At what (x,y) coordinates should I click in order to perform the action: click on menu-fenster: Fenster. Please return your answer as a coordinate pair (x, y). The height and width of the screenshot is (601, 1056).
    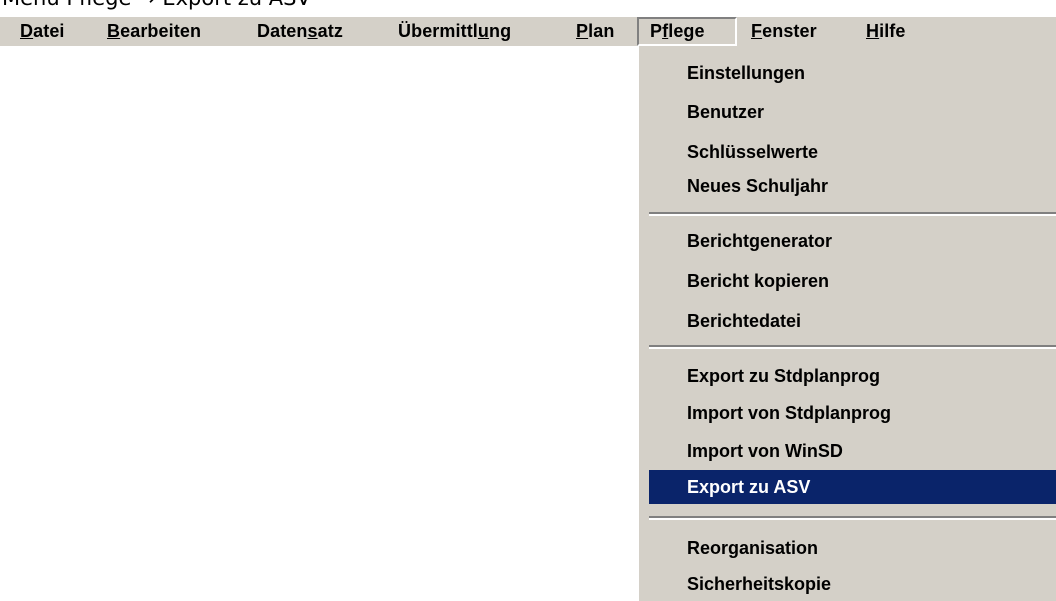
    Looking at the image, I should click on (784, 31).